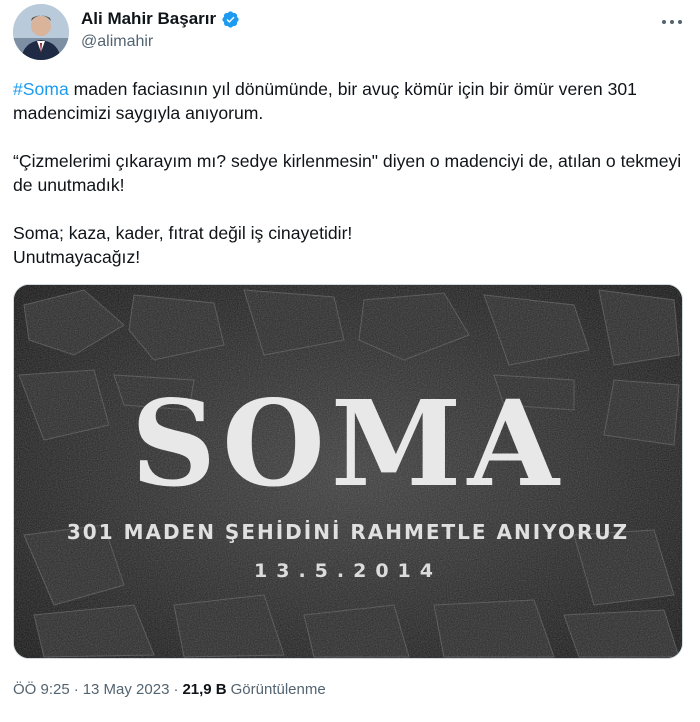  What do you see at coordinates (117, 42) in the screenshot?
I see `author-handle: @alimahir` at bounding box center [117, 42].